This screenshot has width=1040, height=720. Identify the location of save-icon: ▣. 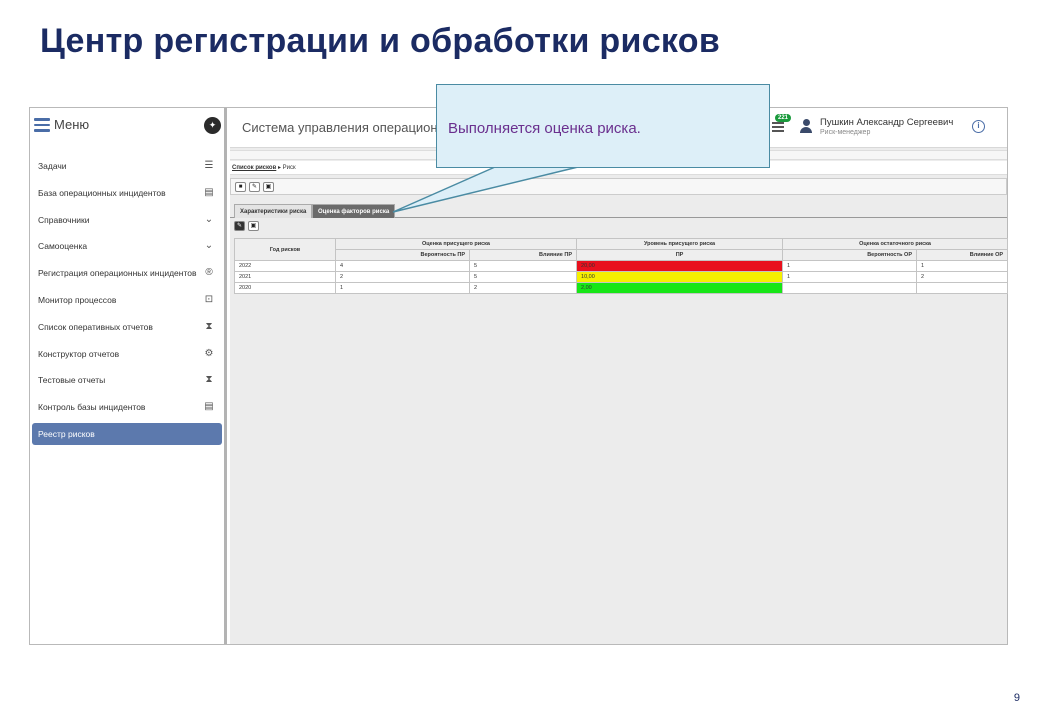
(268, 187).